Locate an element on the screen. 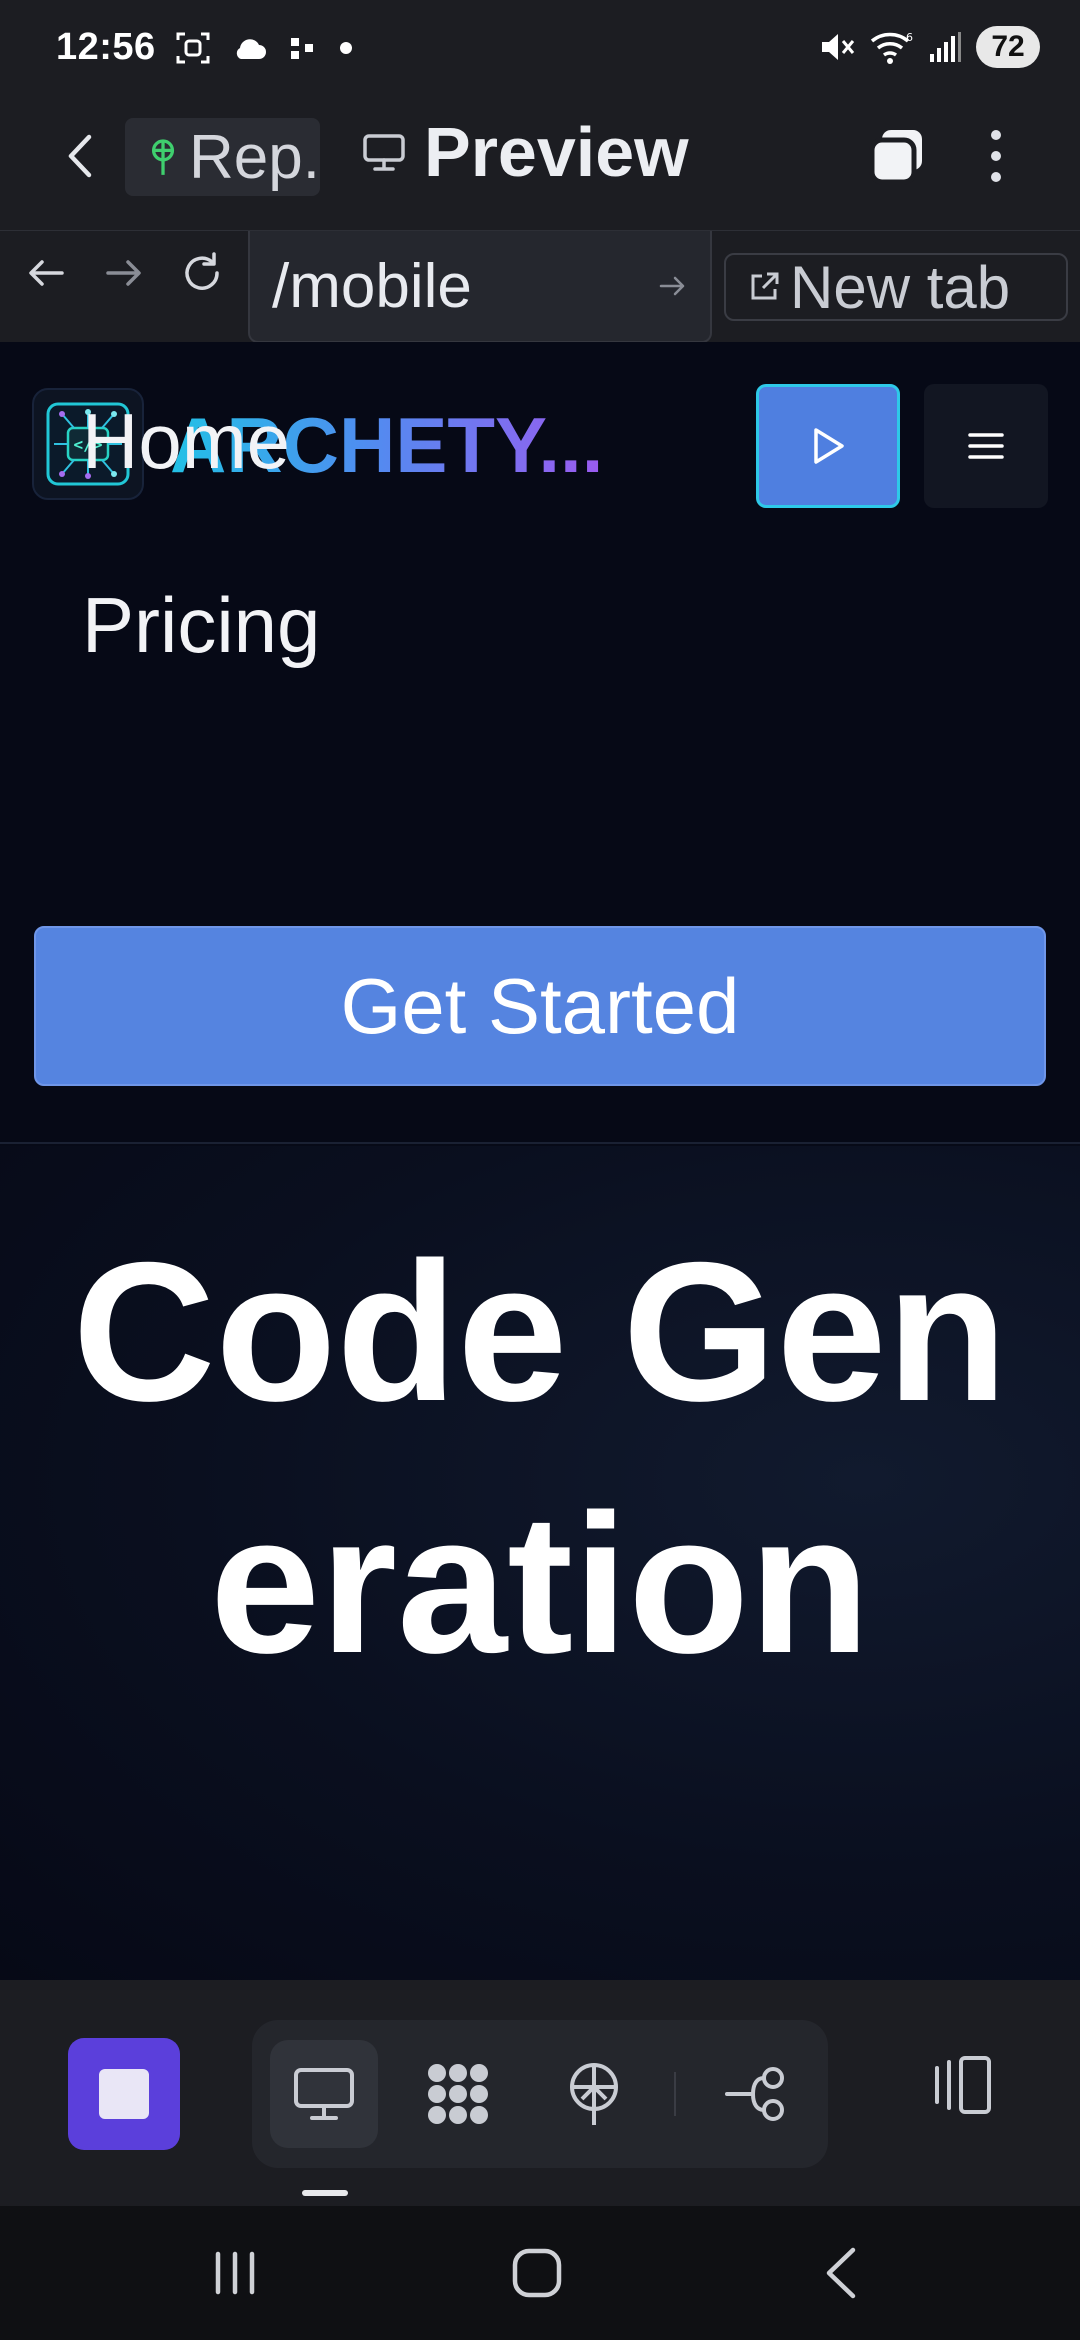 This screenshot has width=1080, height=2340. git-icon is located at coordinates (754, 2094).